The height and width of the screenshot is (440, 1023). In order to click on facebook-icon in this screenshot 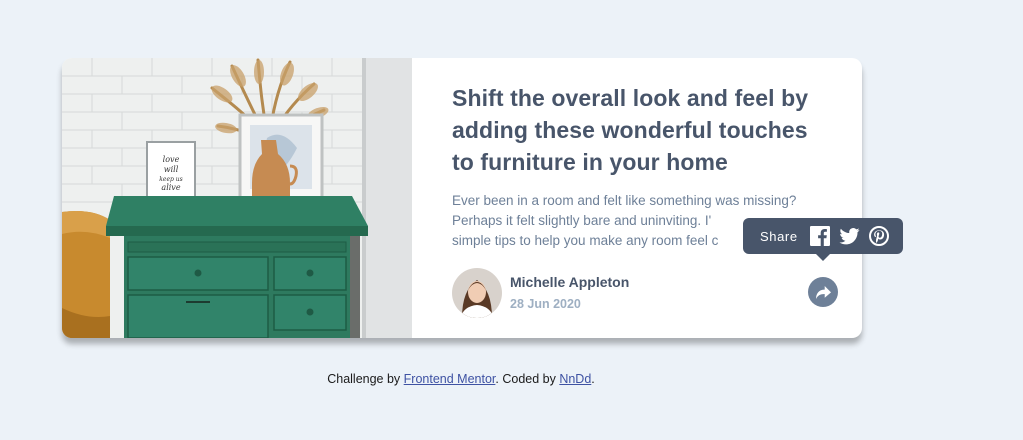, I will do `click(819, 236)`.